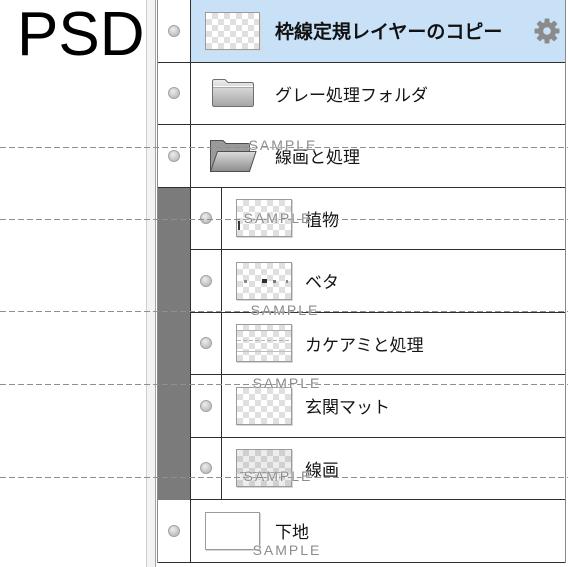  I want to click on layer-row-hatching: カケアミと処理, so click(361, 343).